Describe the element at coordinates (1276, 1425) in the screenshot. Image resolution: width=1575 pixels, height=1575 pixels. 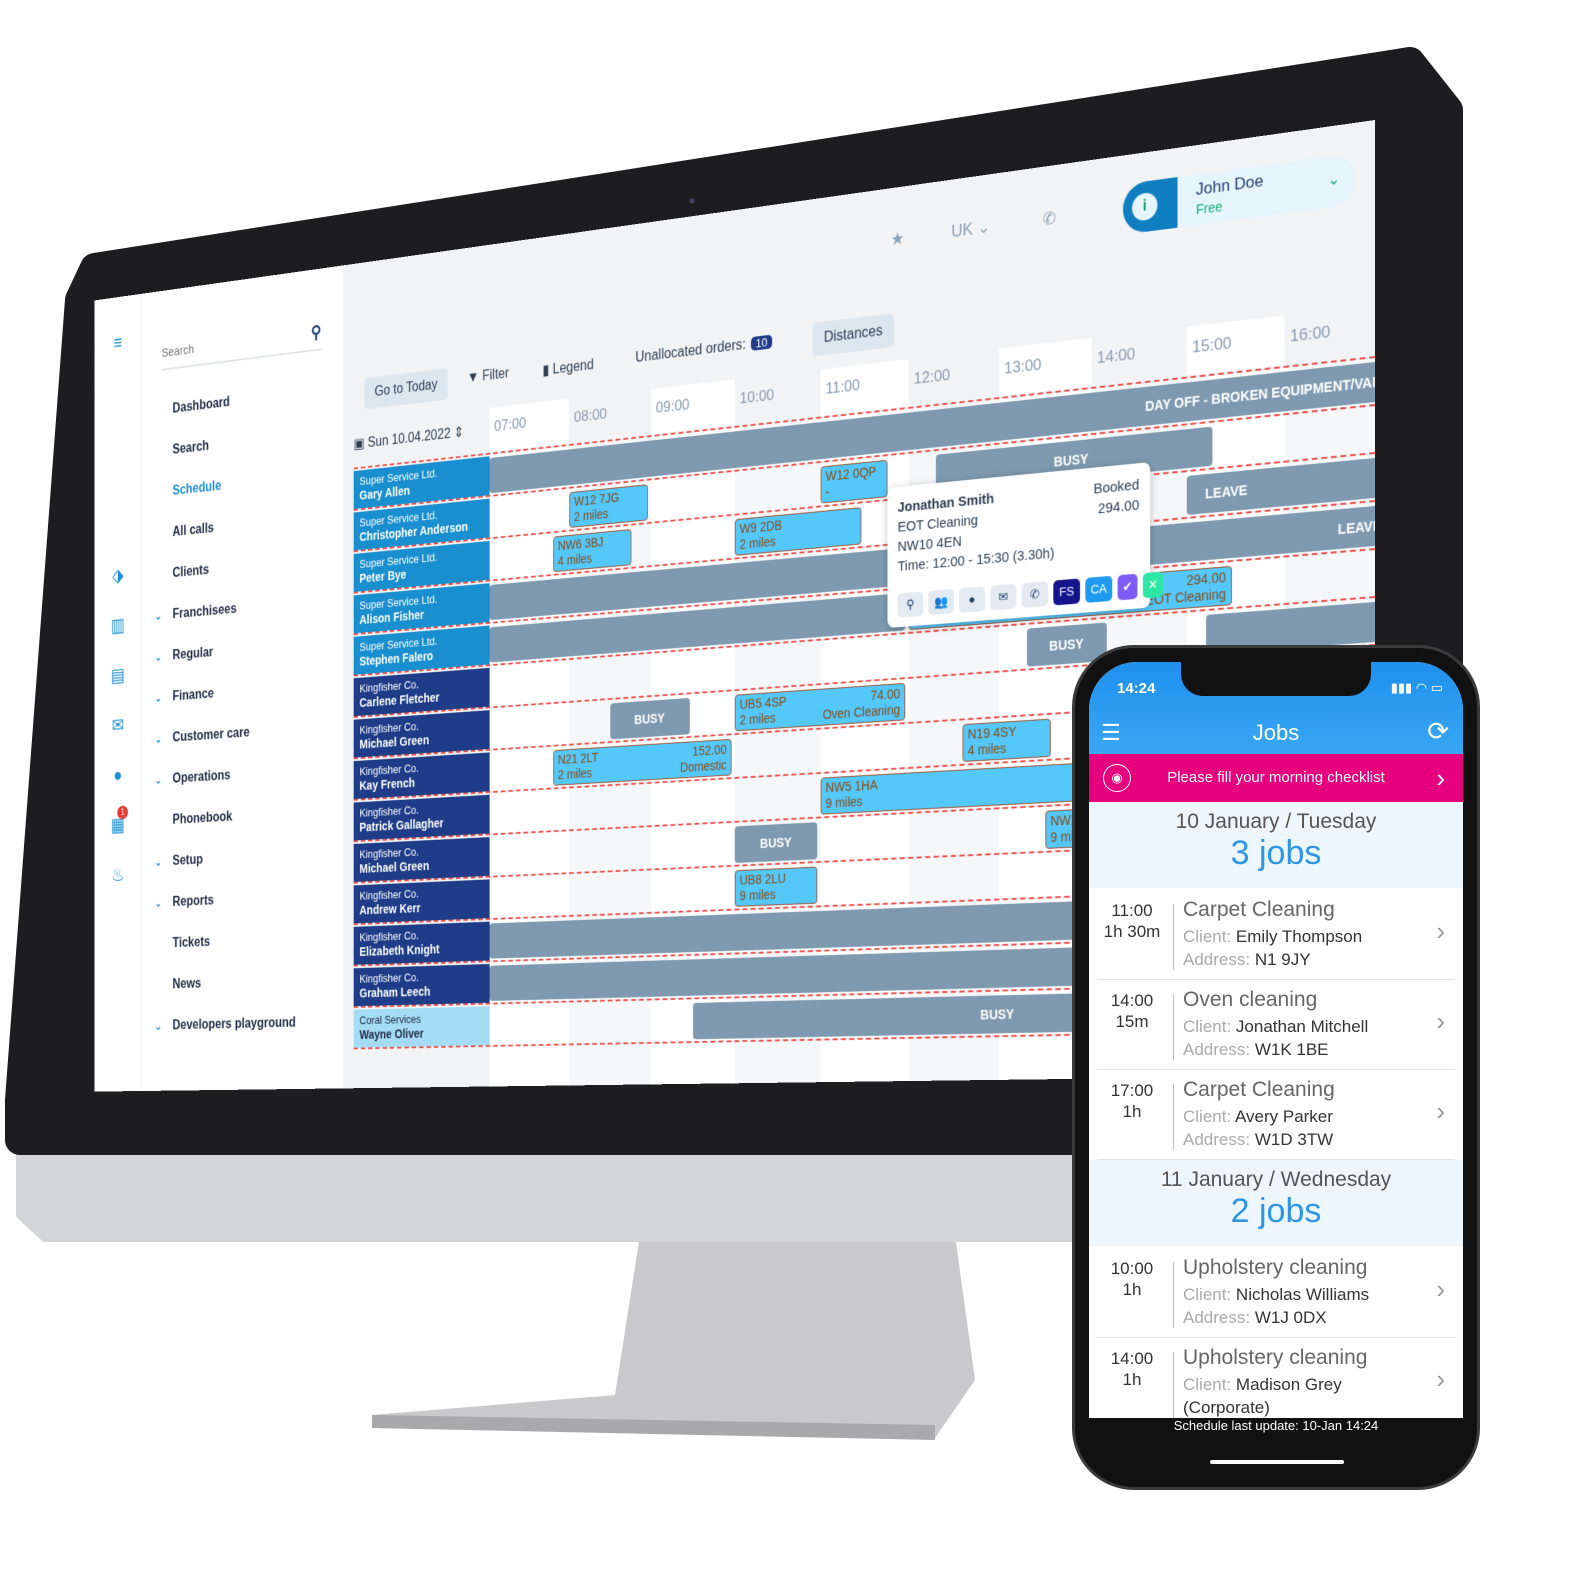
I see `schedule-last-update: Schedule last update: 10-Jan 14:24` at that location.